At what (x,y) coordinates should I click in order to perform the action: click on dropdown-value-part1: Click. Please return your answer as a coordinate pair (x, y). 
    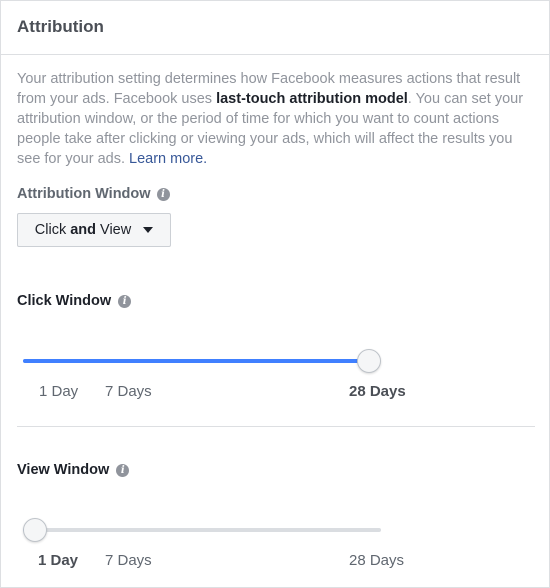
    Looking at the image, I should click on (52, 230).